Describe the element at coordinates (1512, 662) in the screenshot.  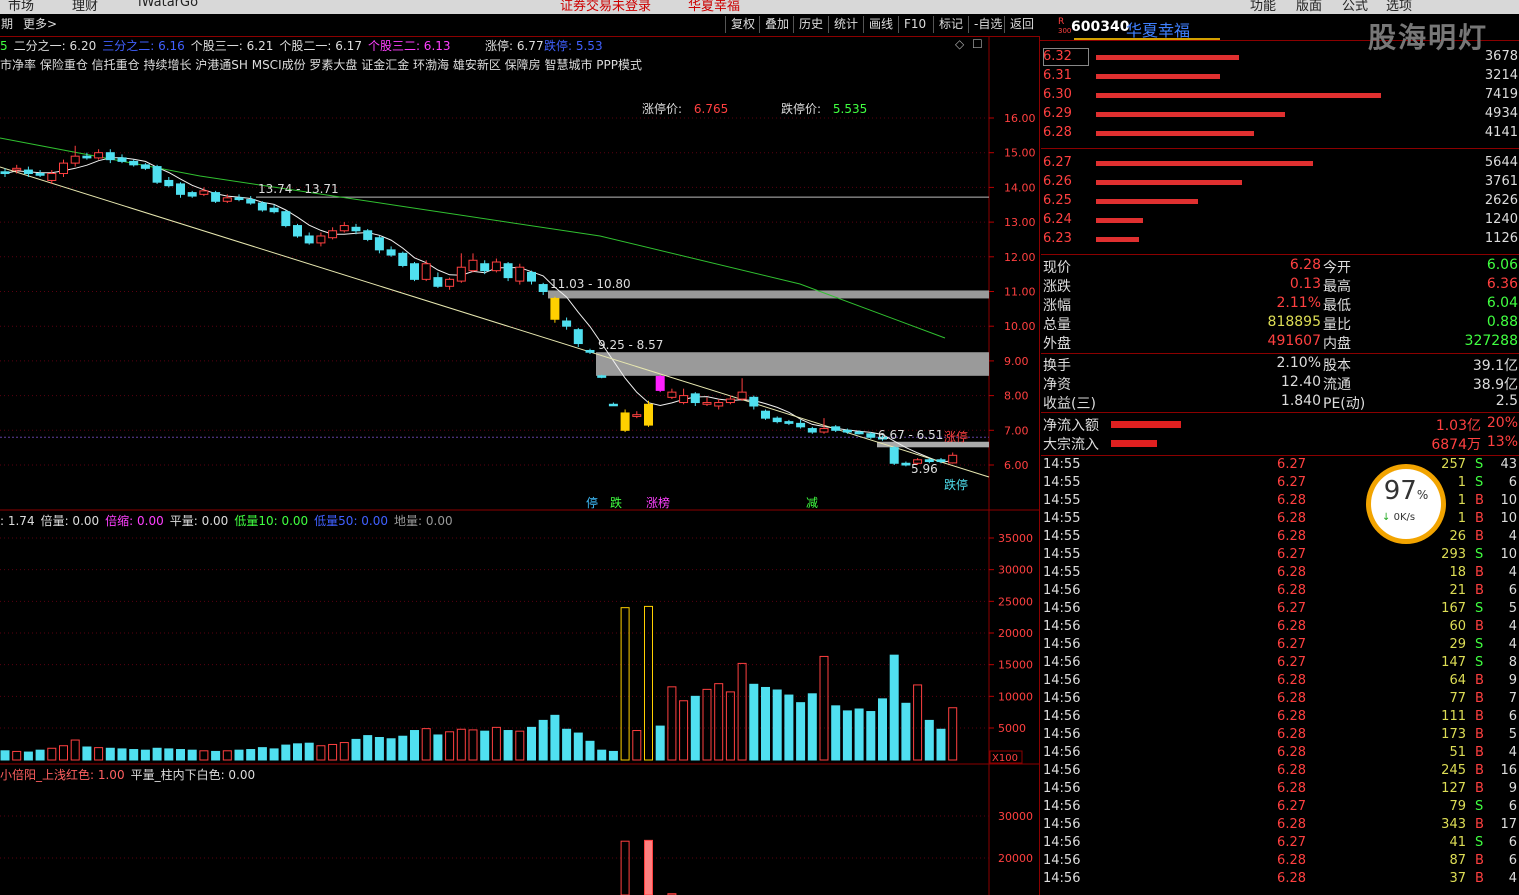
I see `tick-count: 8` at that location.